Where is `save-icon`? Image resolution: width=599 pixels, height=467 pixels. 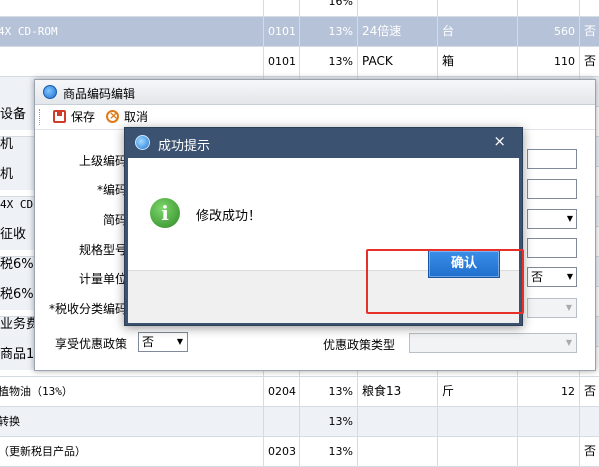 save-icon is located at coordinates (59, 116).